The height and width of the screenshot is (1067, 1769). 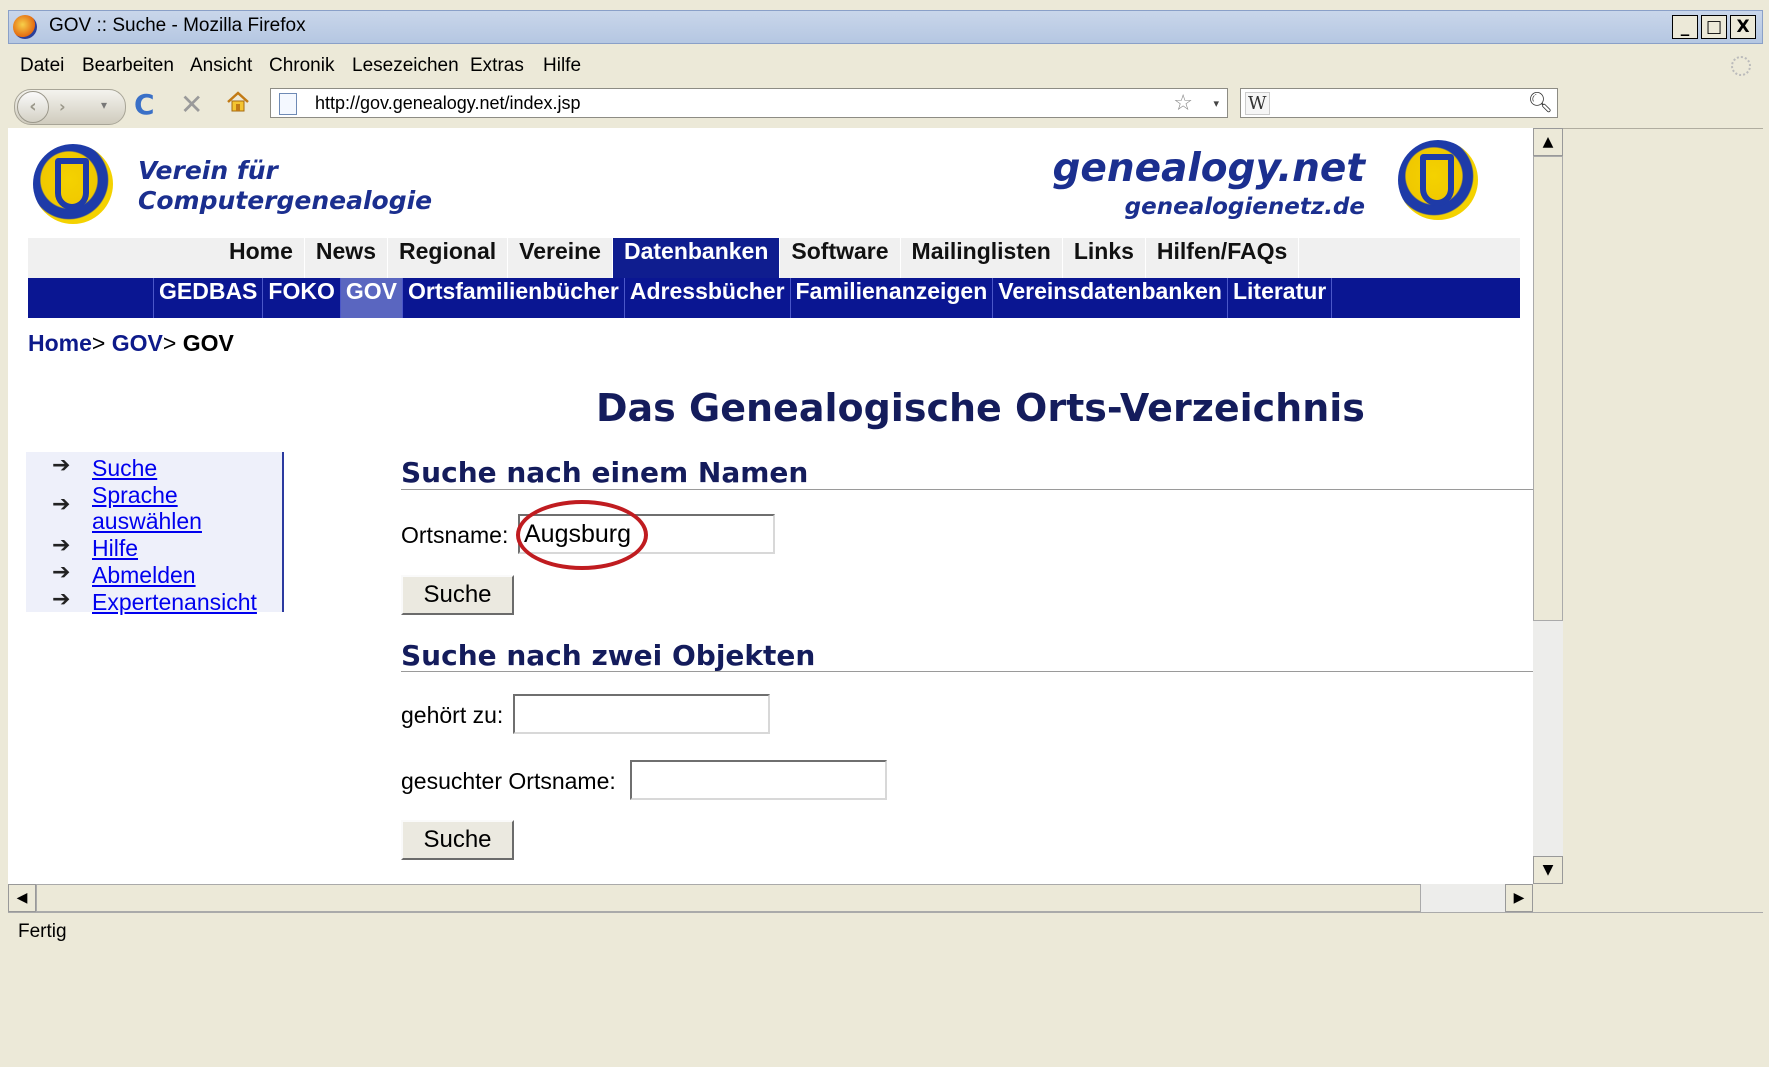 I want to click on horizontal-scrollbar: ◀ ▶, so click(x=770, y=898).